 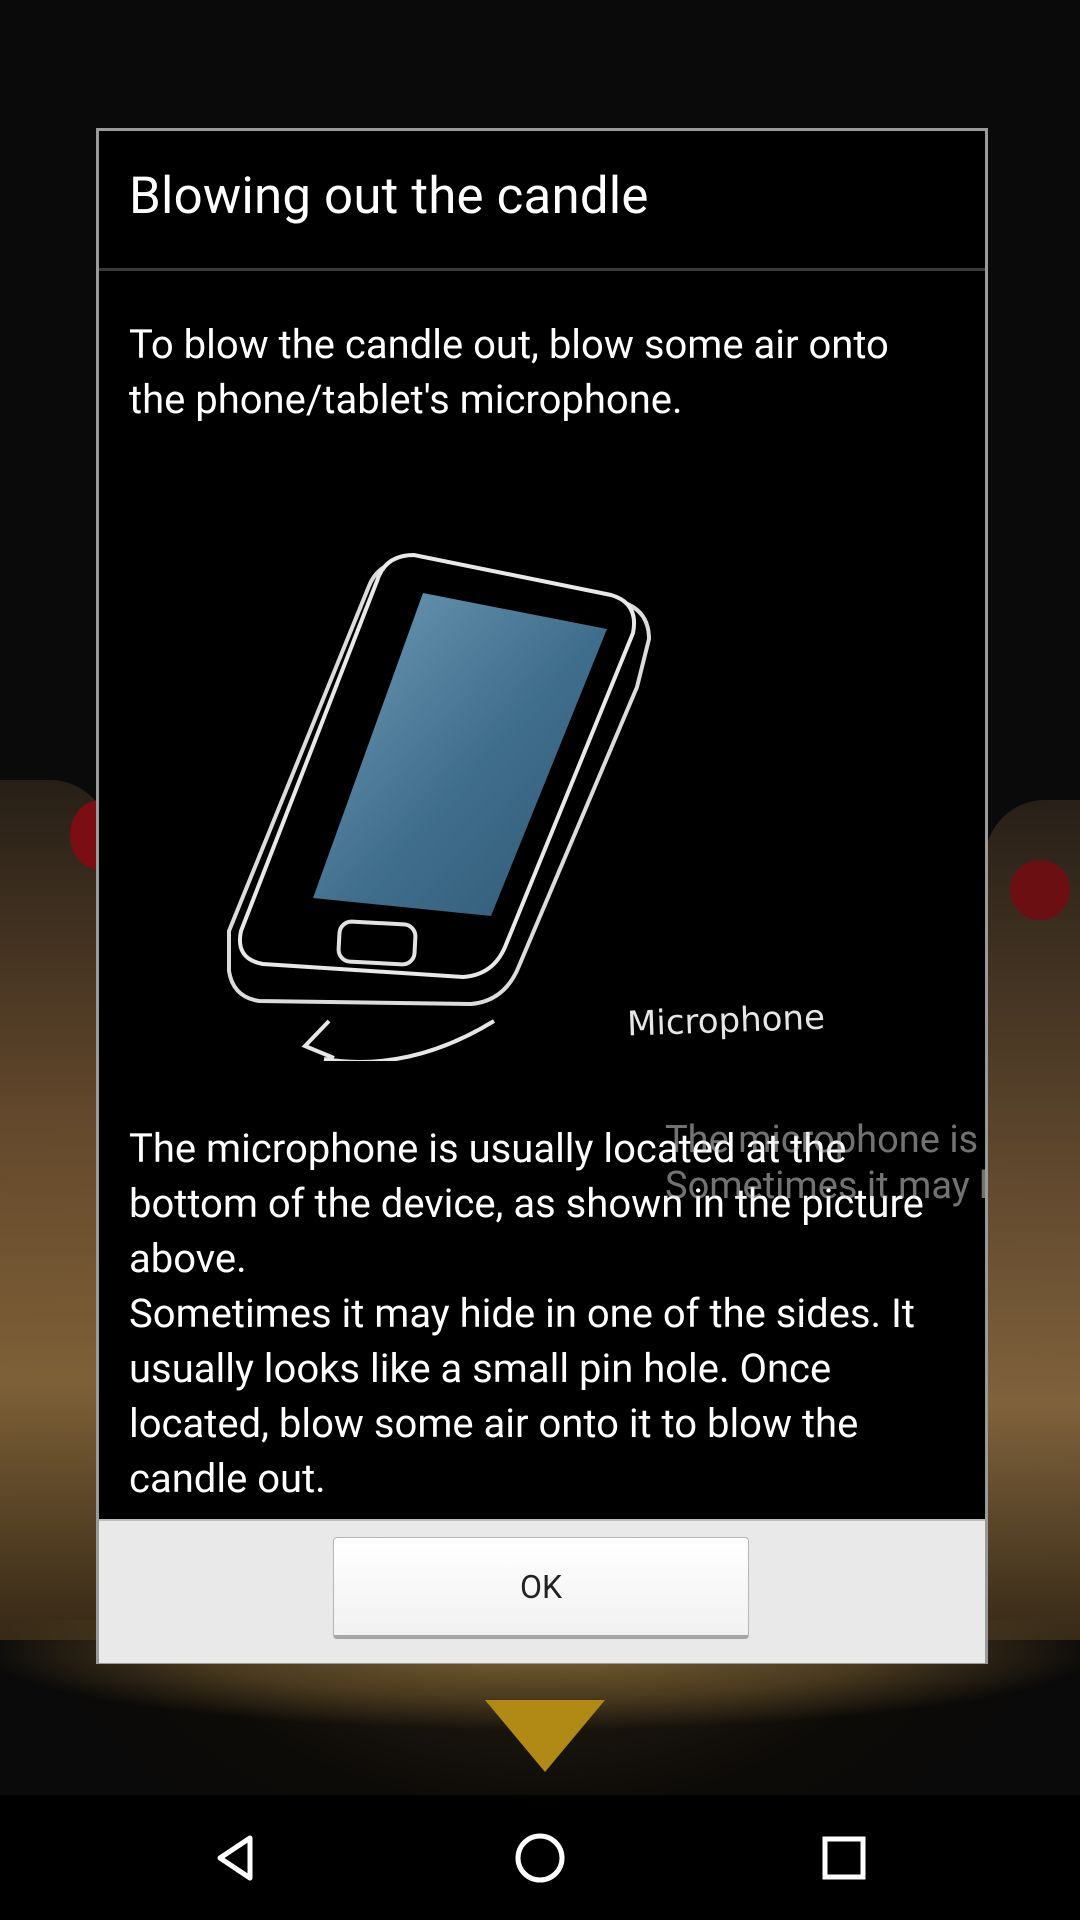 I want to click on microphone-arrow, so click(x=409, y=1041).